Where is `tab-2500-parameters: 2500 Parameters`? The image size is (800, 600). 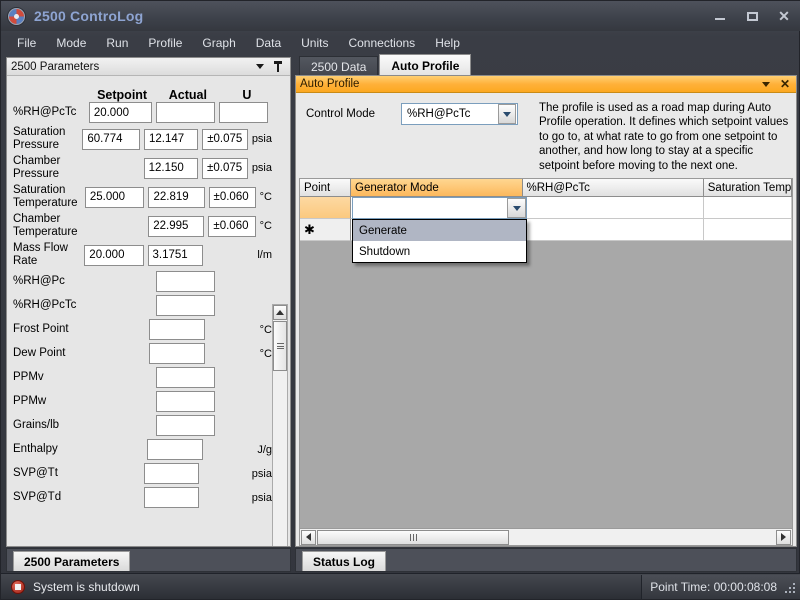
tab-2500-parameters: 2500 Parameters is located at coordinates (72, 561).